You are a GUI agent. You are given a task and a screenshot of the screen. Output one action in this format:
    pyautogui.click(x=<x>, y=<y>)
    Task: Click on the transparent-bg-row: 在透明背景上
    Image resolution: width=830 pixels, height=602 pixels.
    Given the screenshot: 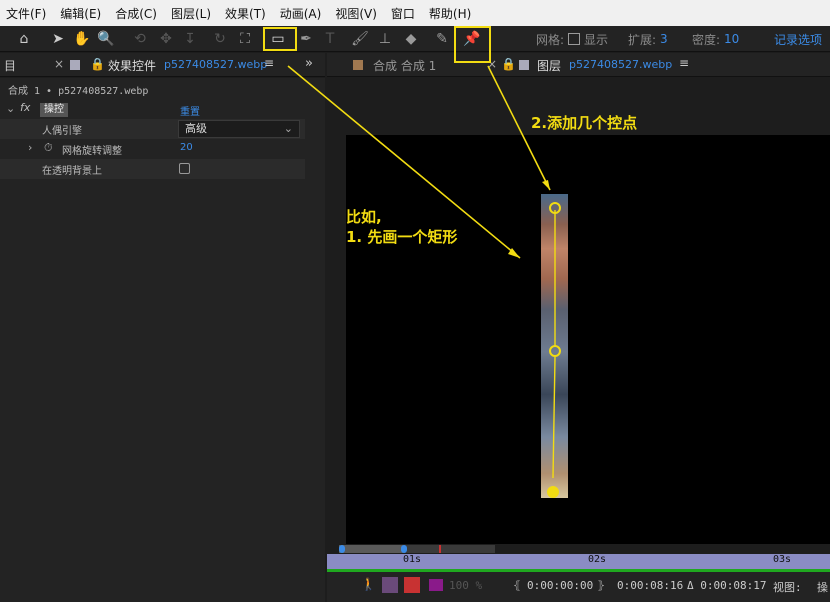 What is the action you would take?
    pyautogui.click(x=152, y=169)
    